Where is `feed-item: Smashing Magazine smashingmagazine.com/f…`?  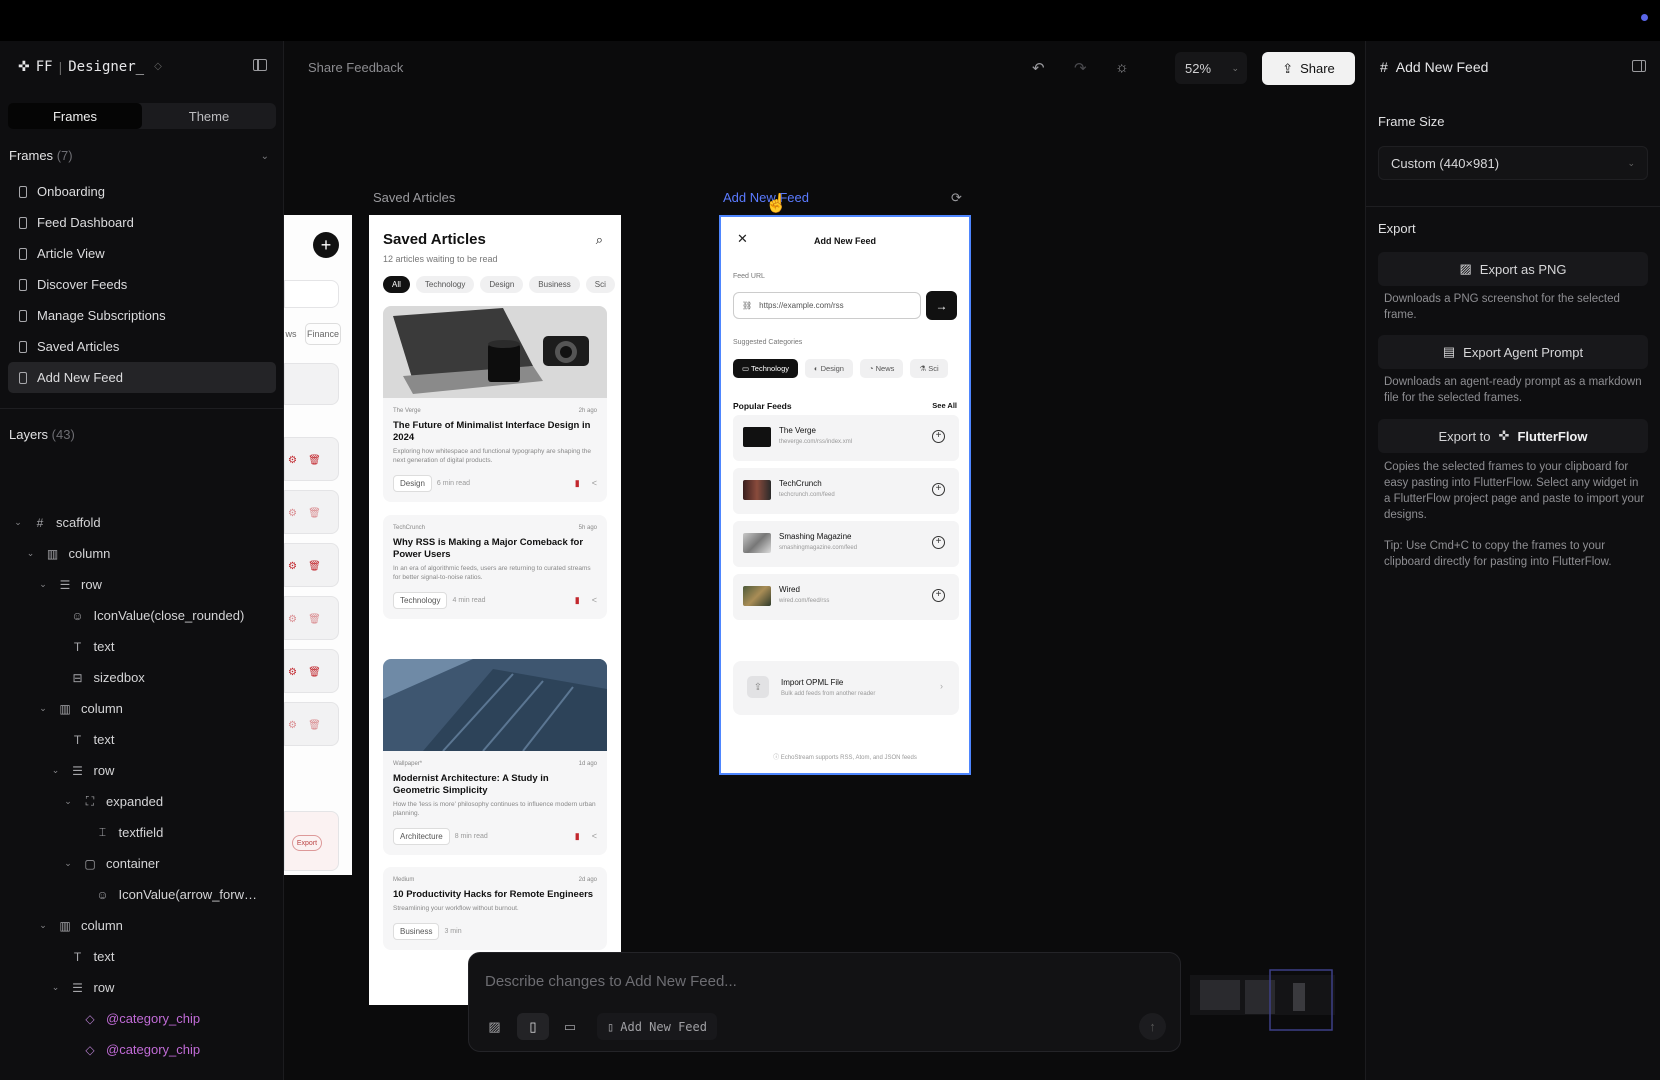
feed-item: Smashing Magazine smashingmagazine.com/f… is located at coordinates (846, 544).